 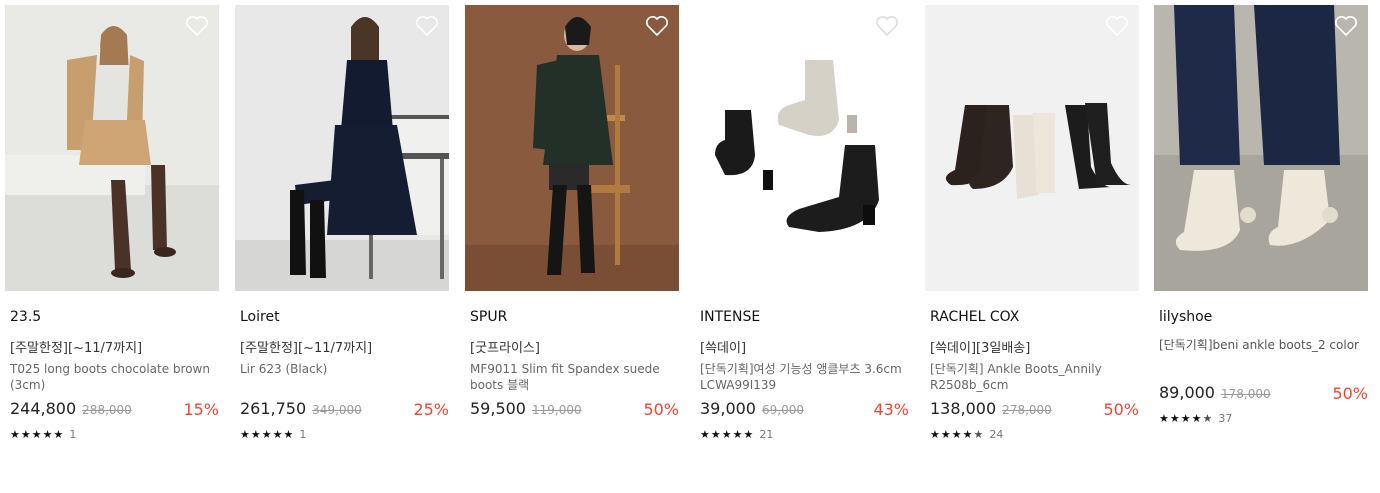 What do you see at coordinates (342, 377) in the screenshot?
I see `product-name: Lir 623 (Black)` at bounding box center [342, 377].